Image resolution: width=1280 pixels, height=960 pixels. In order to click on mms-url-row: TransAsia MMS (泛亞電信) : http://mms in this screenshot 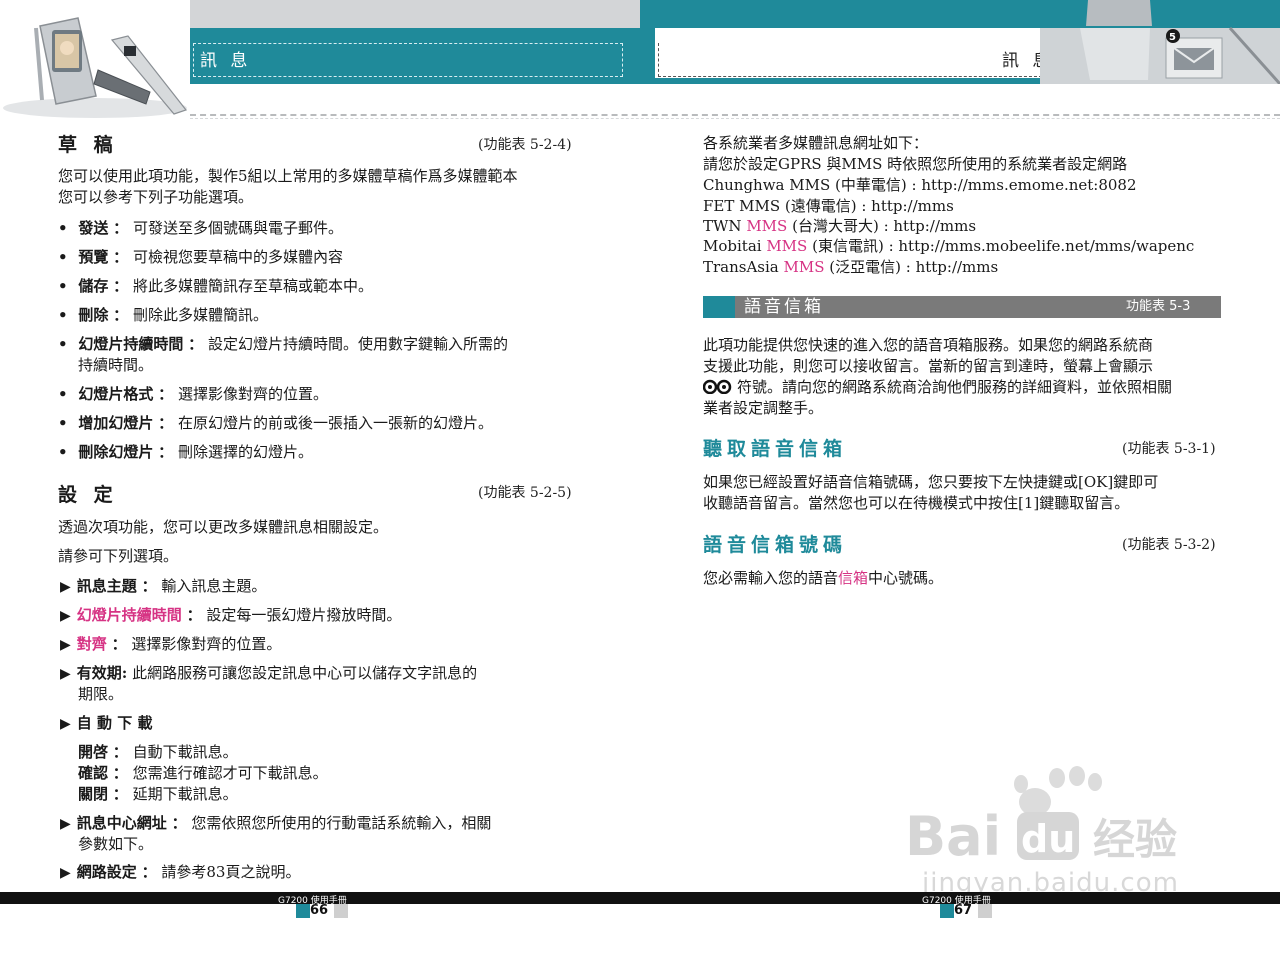, I will do `click(851, 267)`.